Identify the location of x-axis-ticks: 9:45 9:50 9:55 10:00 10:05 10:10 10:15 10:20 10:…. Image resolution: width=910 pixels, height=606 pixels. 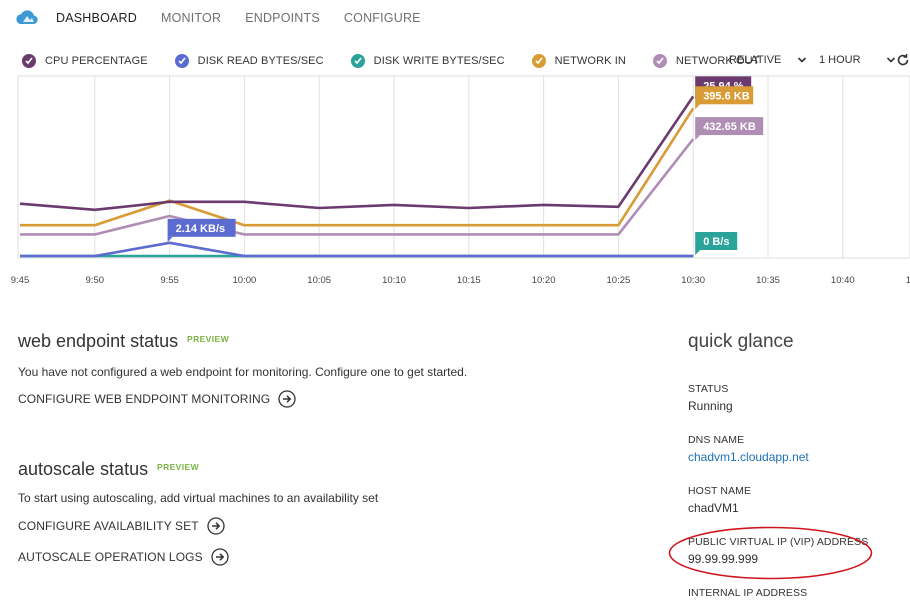
(460, 280).